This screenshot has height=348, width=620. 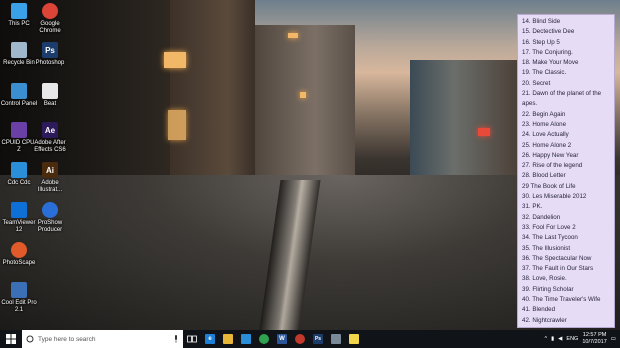 I want to click on desktop-icon-label: Photoshop, so click(x=50, y=63).